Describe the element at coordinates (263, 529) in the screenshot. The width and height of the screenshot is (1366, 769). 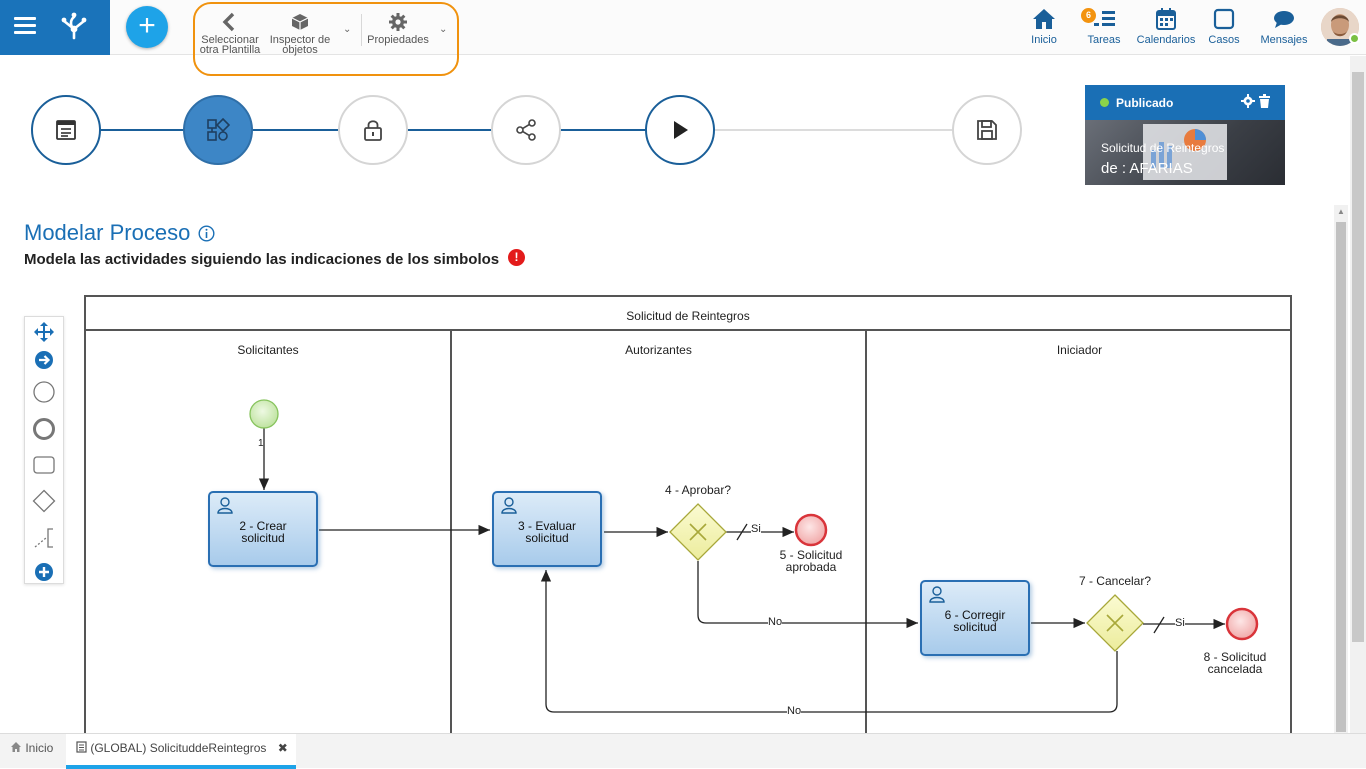
I see `task-crear-solicitud: 2 - Crear solicitud` at that location.